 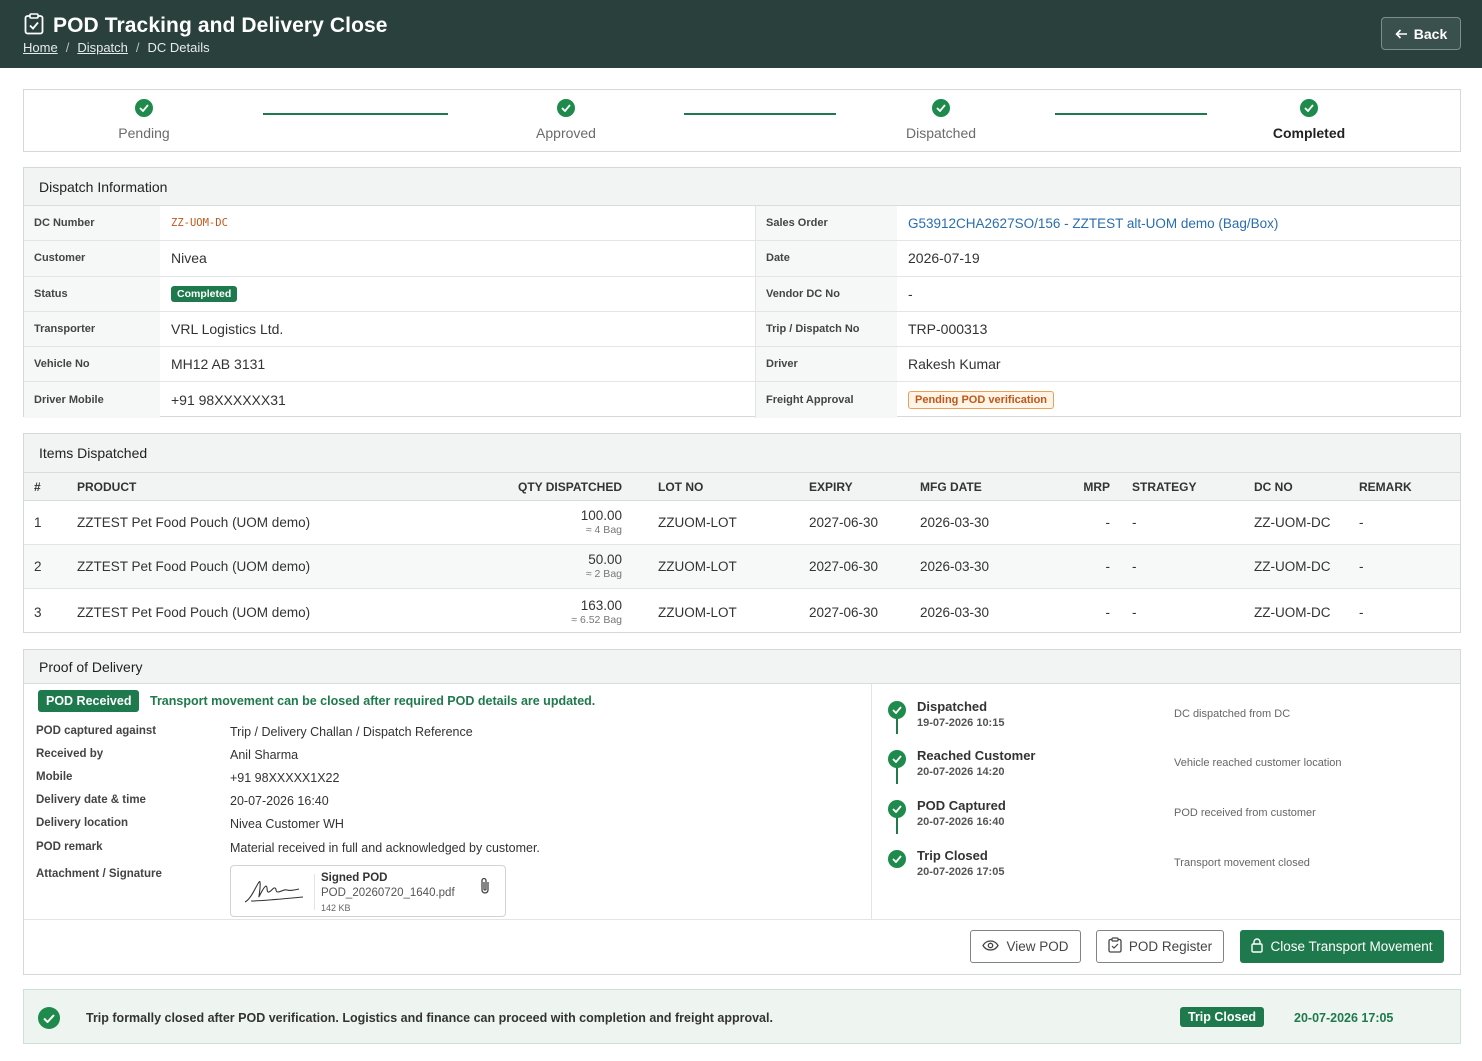 I want to click on pod-field-label: Received by, so click(x=70, y=754).